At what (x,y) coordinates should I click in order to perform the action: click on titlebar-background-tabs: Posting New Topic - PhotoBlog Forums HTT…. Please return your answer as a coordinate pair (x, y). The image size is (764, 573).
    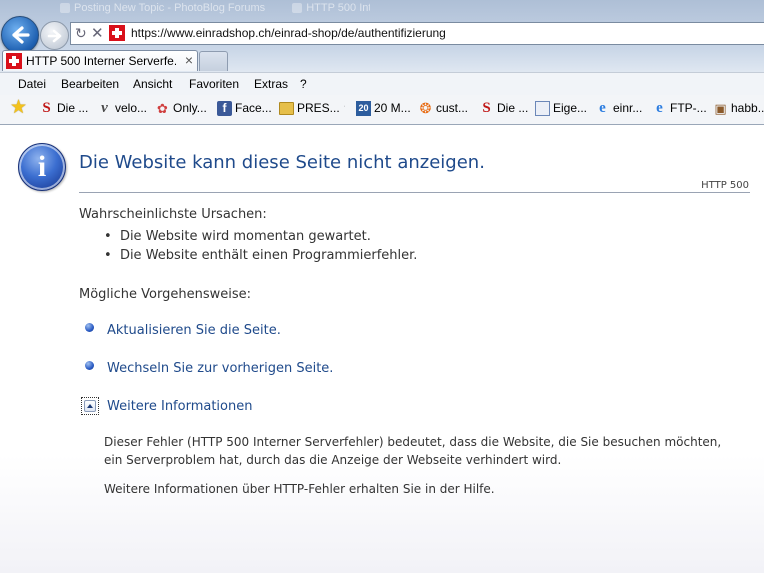
    Looking at the image, I should click on (215, 8).